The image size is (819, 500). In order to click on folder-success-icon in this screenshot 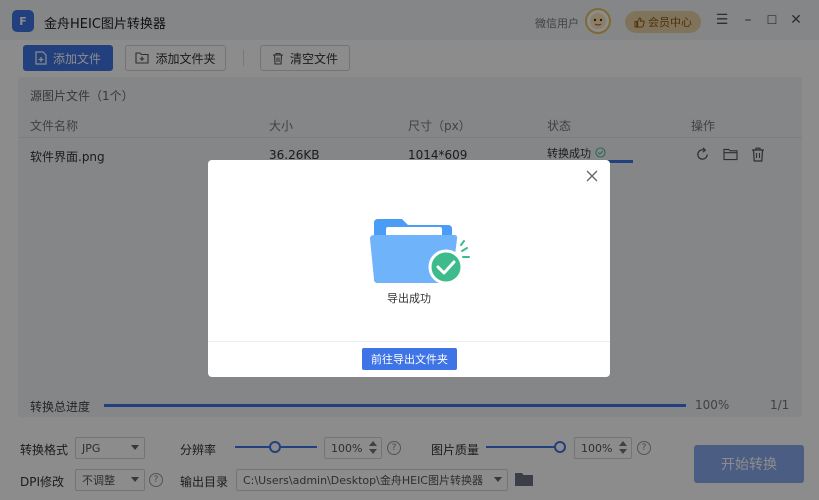, I will do `click(420, 252)`.